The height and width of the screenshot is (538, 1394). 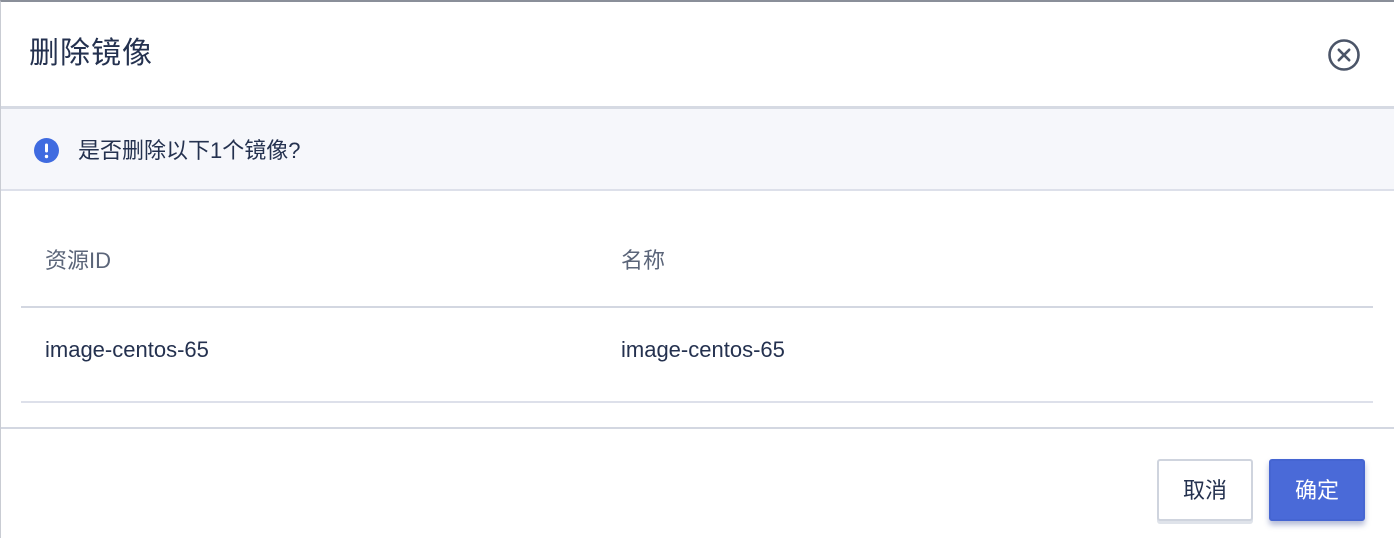 What do you see at coordinates (189, 150) in the screenshot?
I see `notice-text: 是否删除以下1个镜像?` at bounding box center [189, 150].